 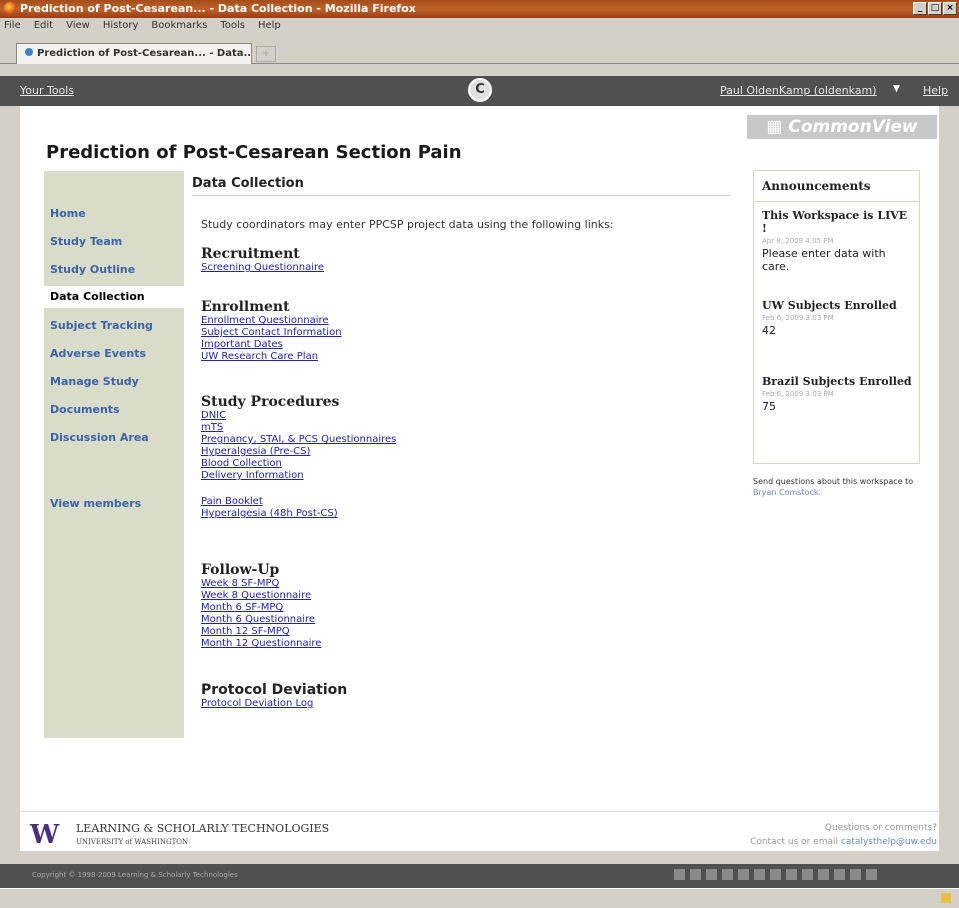 What do you see at coordinates (711, 874) in the screenshot?
I see `folder-icon` at bounding box center [711, 874].